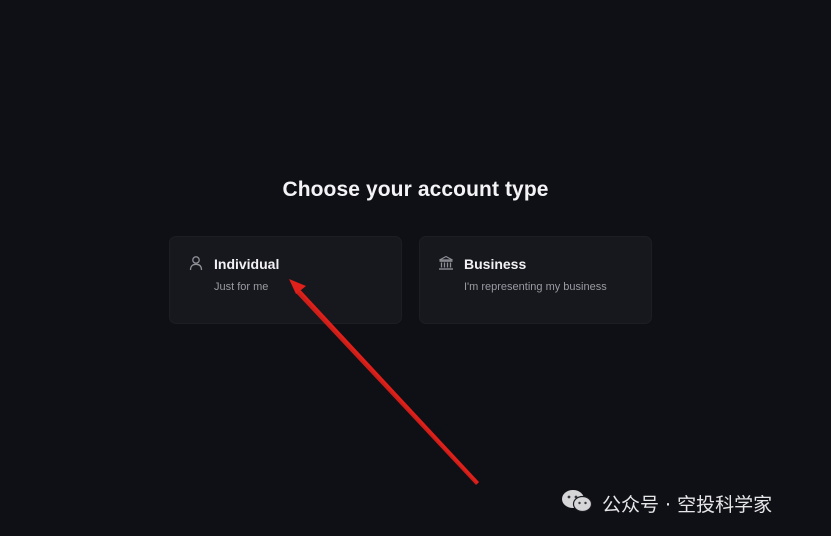 The height and width of the screenshot is (536, 831). I want to click on annotation-arrow, so click(384, 382).